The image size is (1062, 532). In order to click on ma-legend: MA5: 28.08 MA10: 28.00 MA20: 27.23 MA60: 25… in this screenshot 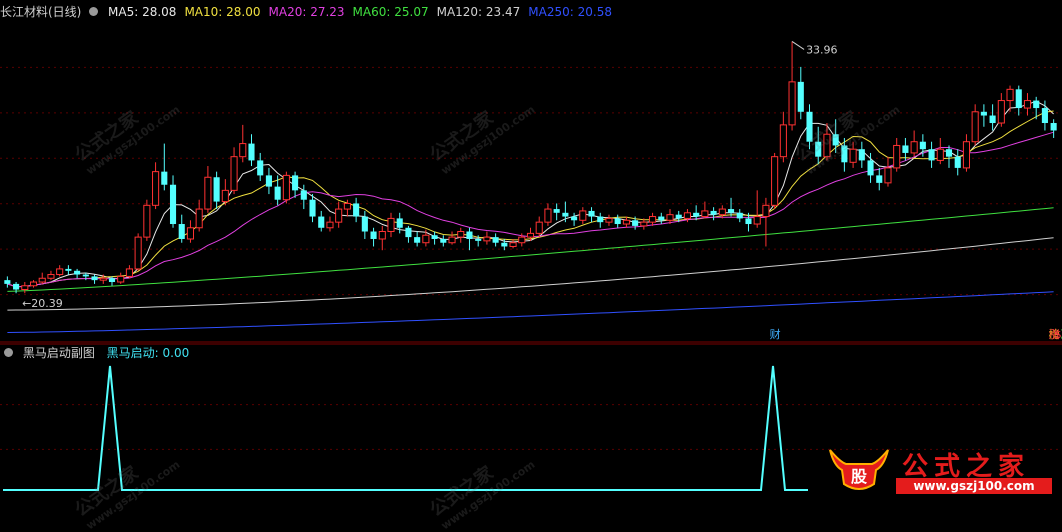, I will do `click(364, 12)`.